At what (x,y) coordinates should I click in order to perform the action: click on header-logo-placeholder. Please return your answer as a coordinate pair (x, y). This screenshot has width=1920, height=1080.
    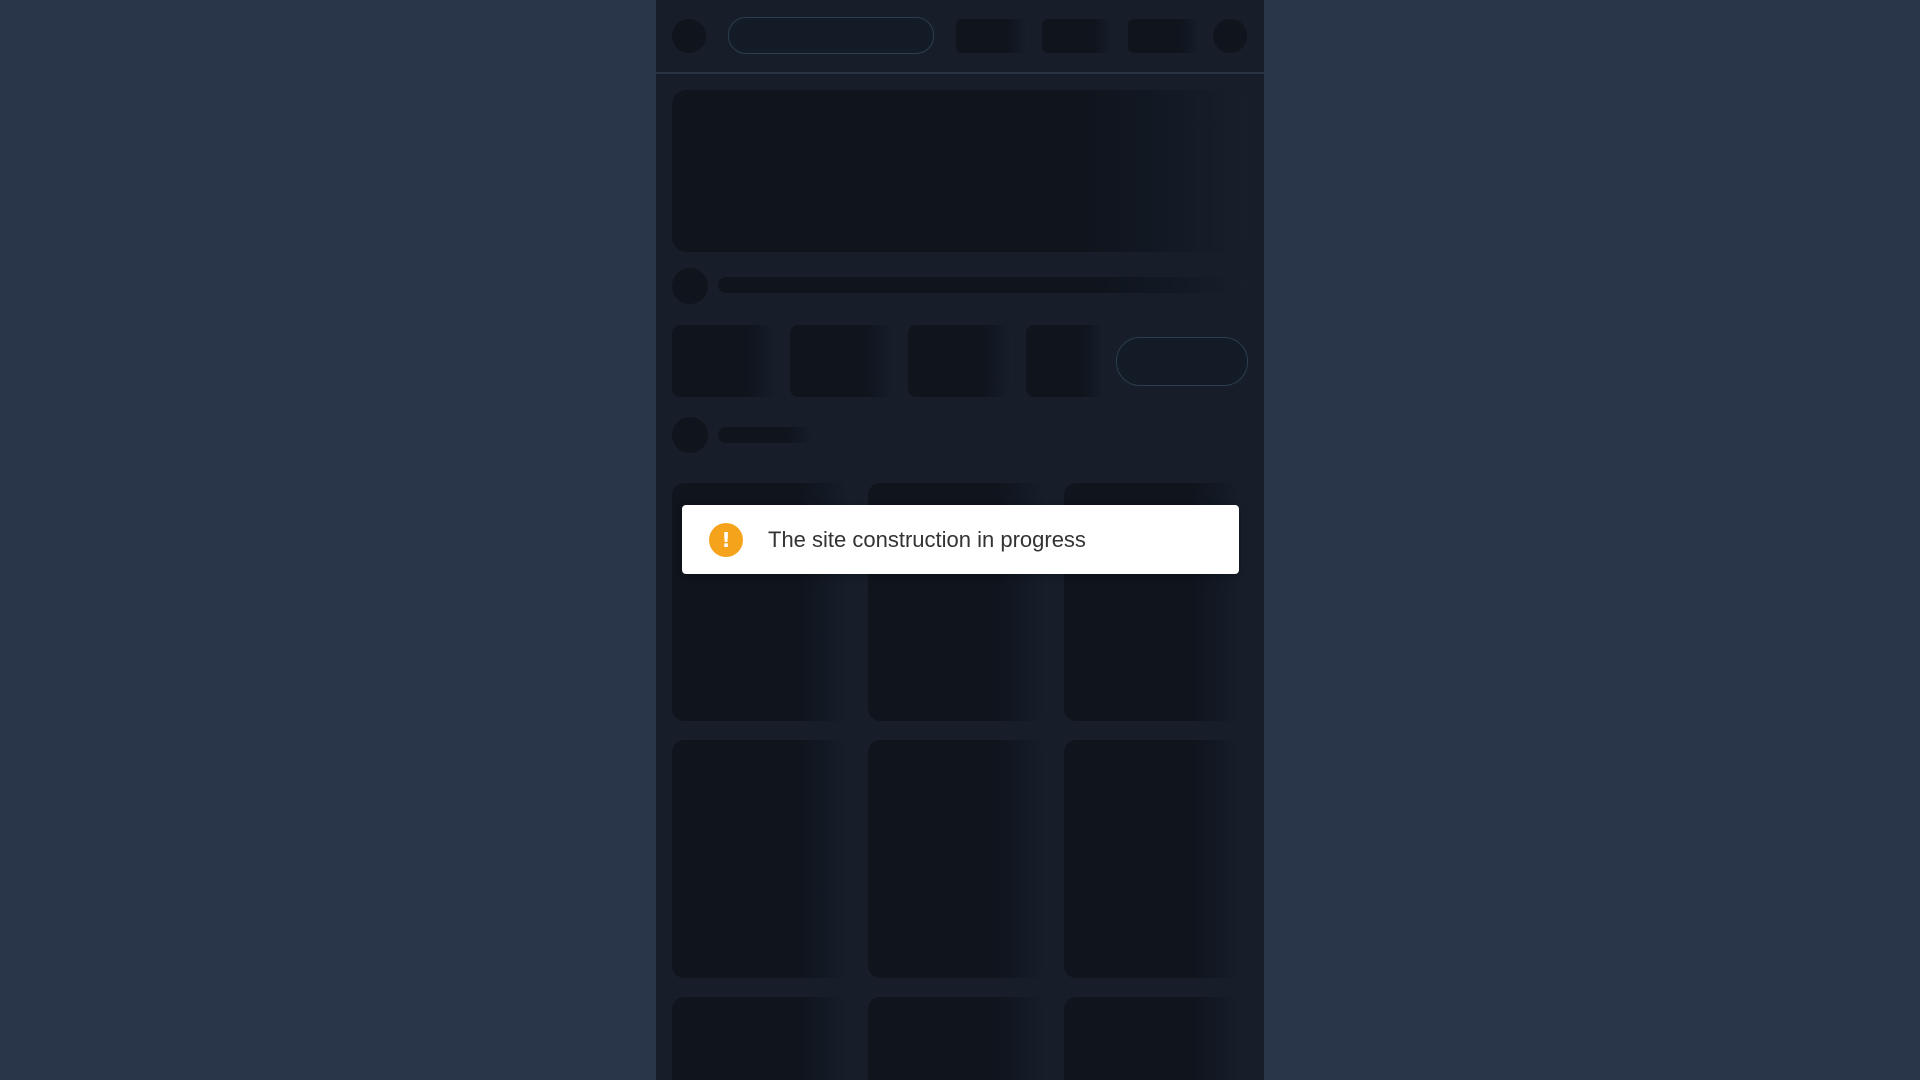
    Looking at the image, I should click on (689, 36).